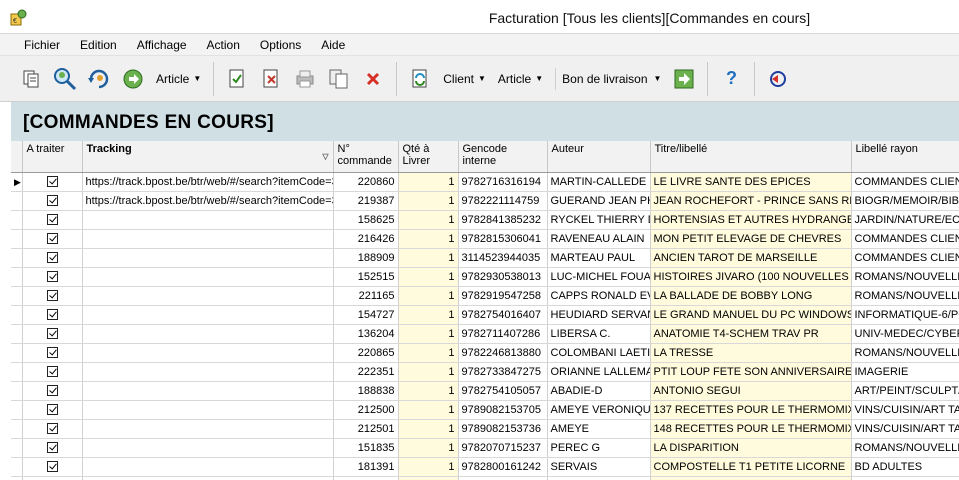 The image size is (959, 480). I want to click on cell-rayon, so click(905, 478).